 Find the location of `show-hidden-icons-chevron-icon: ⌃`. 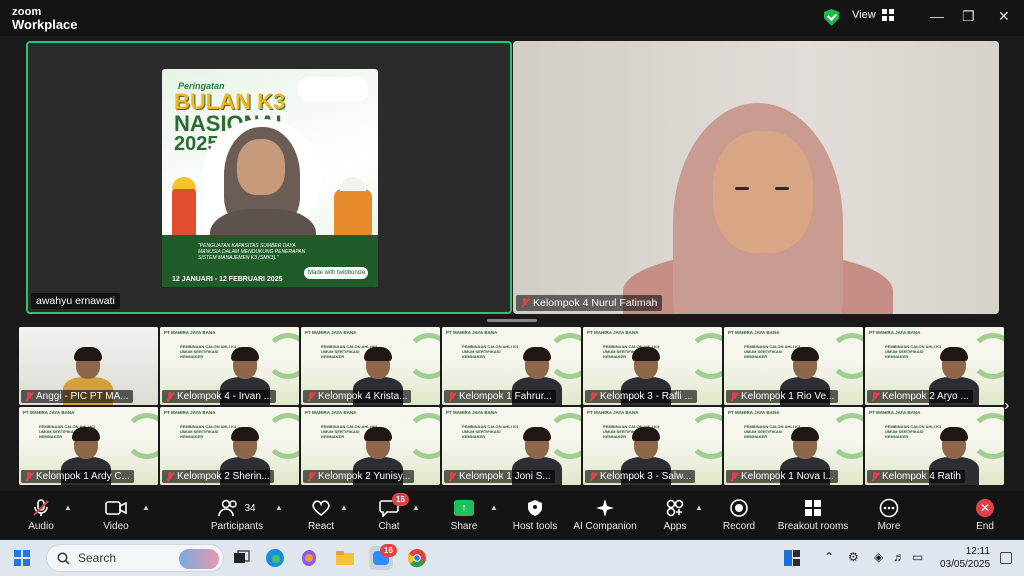

show-hidden-icons-chevron-icon: ⌃ is located at coordinates (829, 557).